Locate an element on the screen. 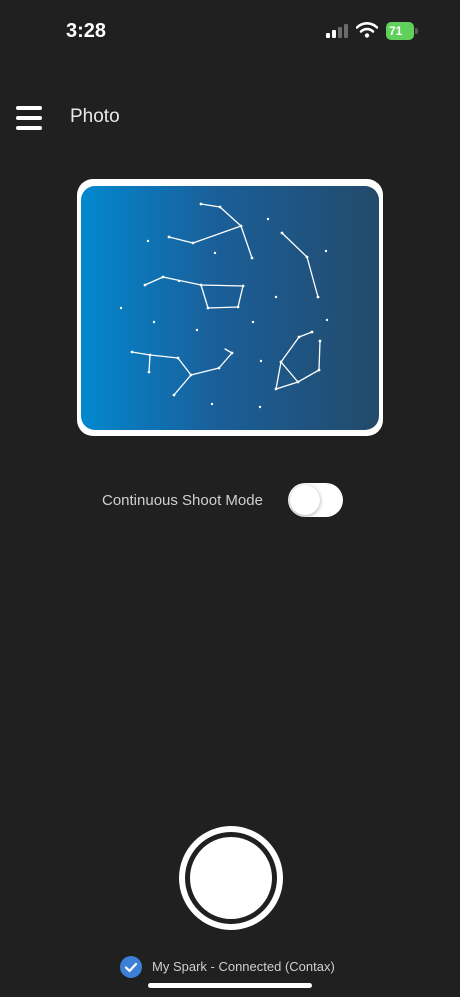 The image size is (460, 997). status-time: 3:28 is located at coordinates (86, 31).